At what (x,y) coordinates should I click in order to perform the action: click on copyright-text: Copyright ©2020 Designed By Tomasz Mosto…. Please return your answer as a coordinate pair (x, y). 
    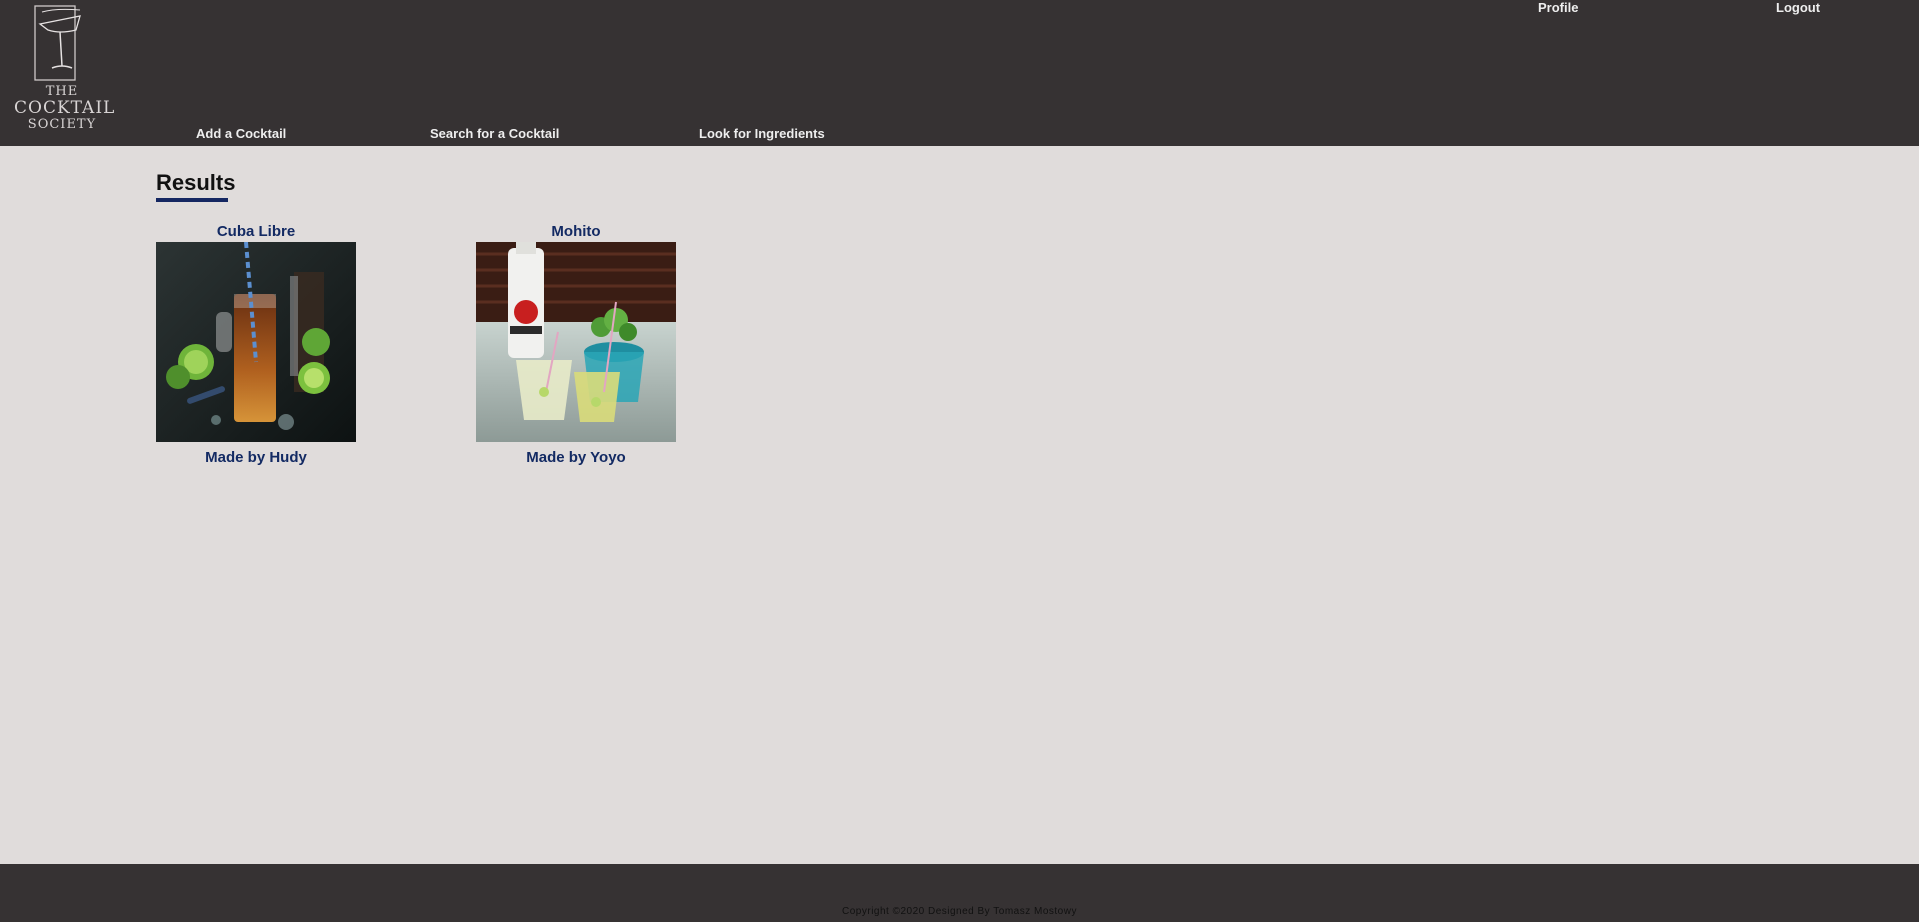
    Looking at the image, I should click on (959, 911).